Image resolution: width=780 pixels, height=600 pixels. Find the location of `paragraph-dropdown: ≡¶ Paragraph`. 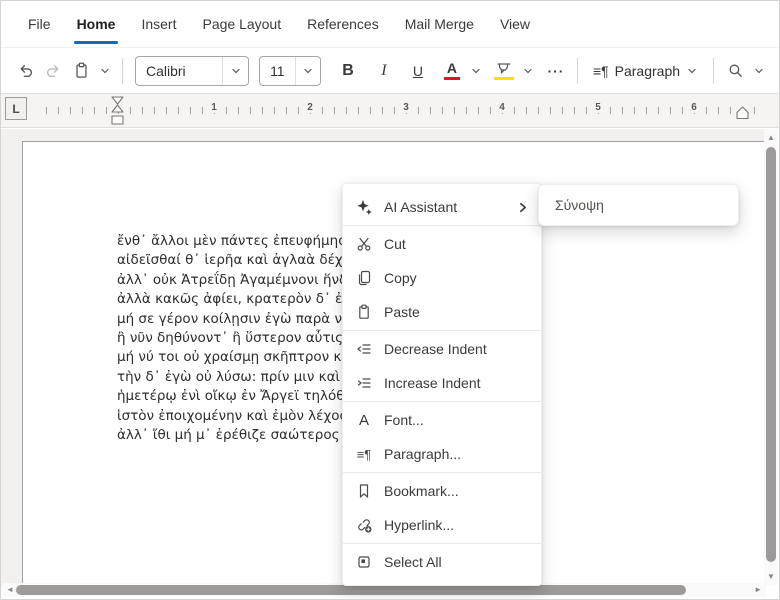

paragraph-dropdown: ≡¶ Paragraph is located at coordinates (645, 71).